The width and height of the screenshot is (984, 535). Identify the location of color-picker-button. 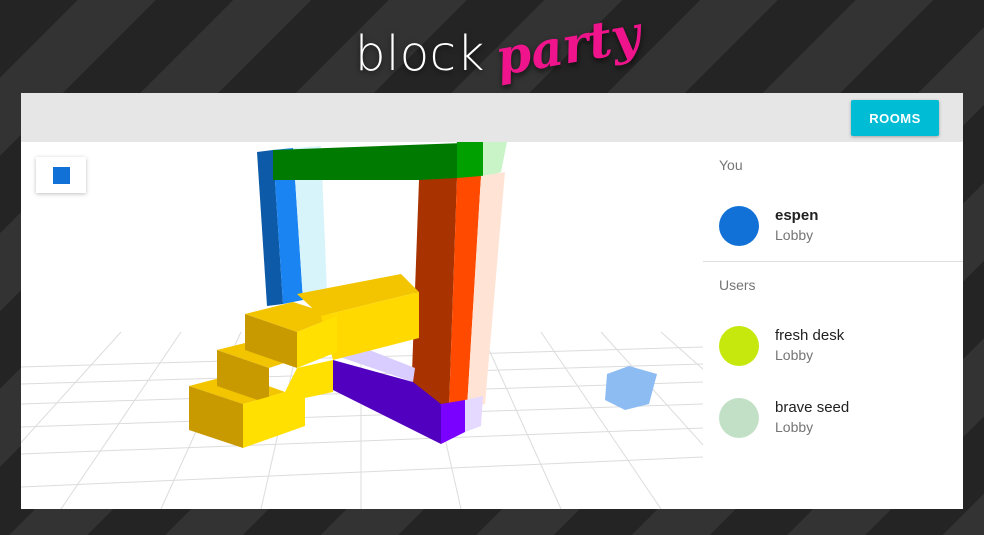
(61, 175).